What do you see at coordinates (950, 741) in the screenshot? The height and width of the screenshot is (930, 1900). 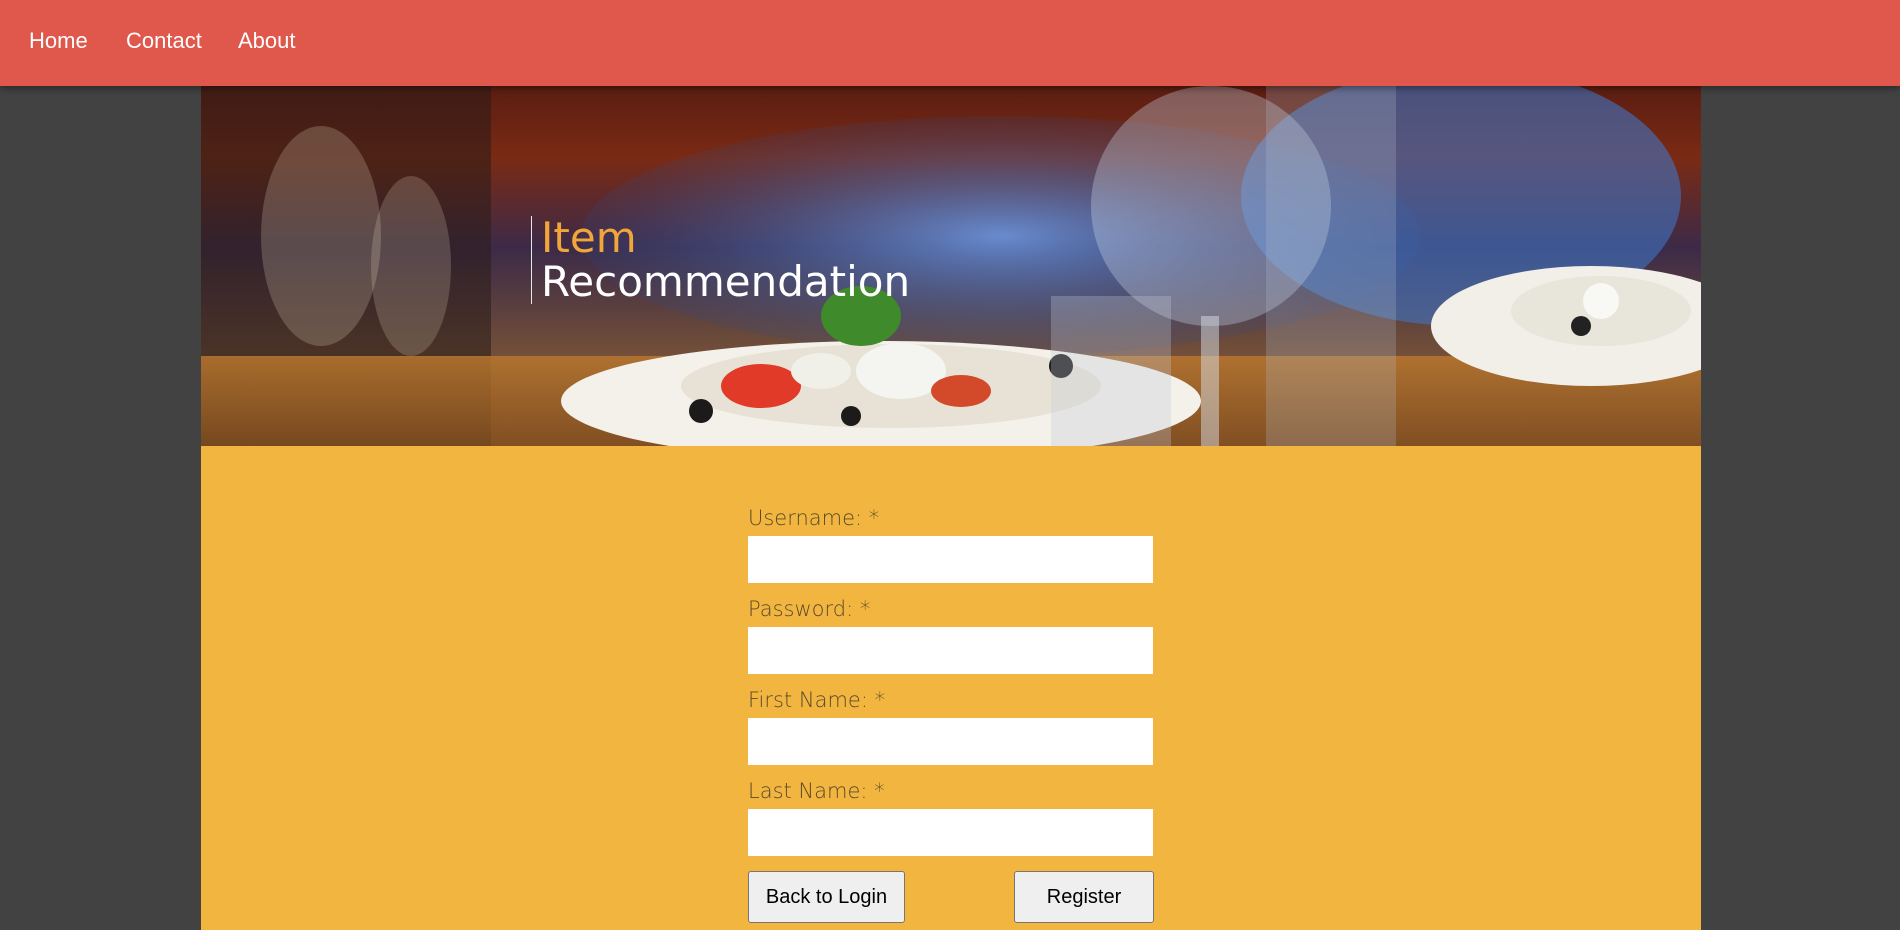 I see `first-name-field` at bounding box center [950, 741].